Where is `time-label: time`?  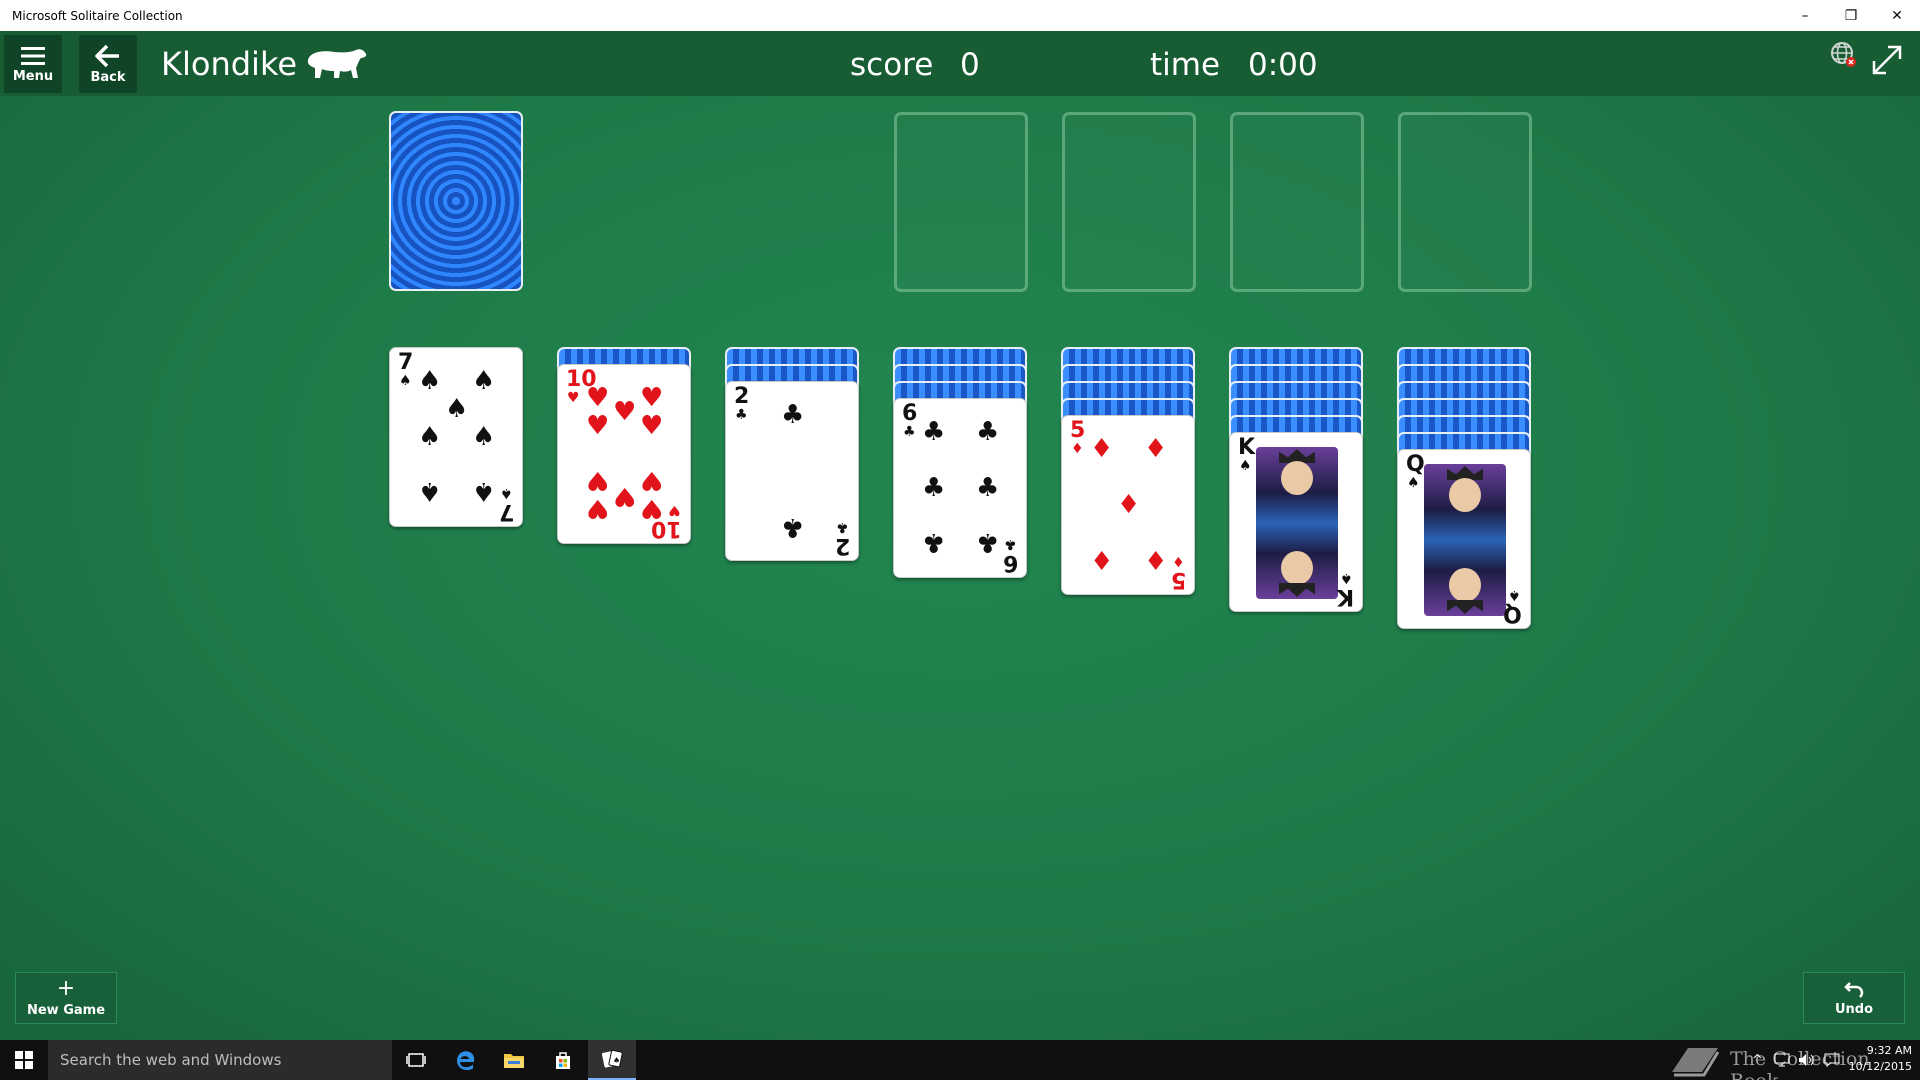 time-label: time is located at coordinates (1185, 65).